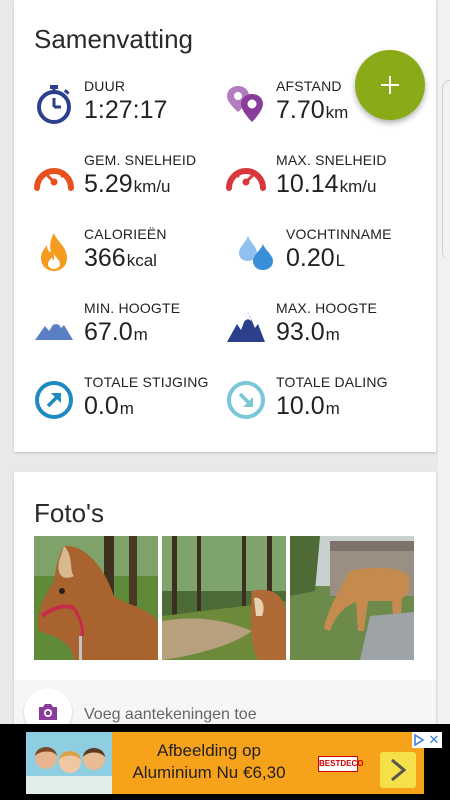 The width and height of the screenshot is (450, 800). I want to click on ad-image, so click(69, 763).